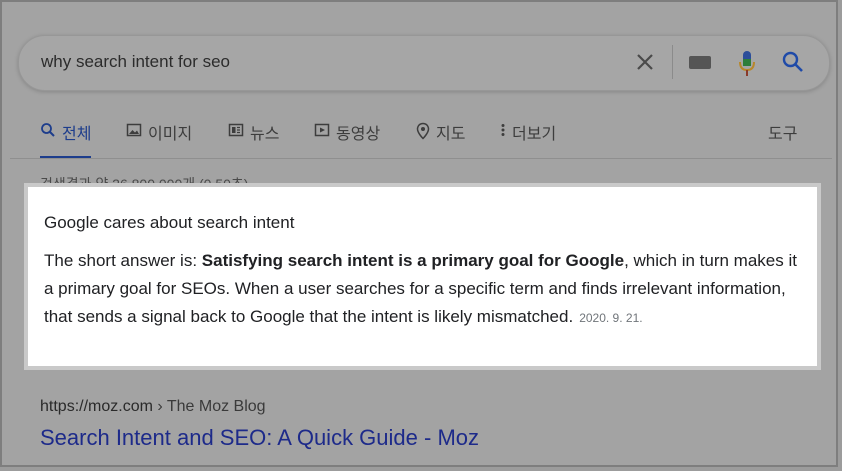  What do you see at coordinates (236, 130) in the screenshot?
I see `news-icon` at bounding box center [236, 130].